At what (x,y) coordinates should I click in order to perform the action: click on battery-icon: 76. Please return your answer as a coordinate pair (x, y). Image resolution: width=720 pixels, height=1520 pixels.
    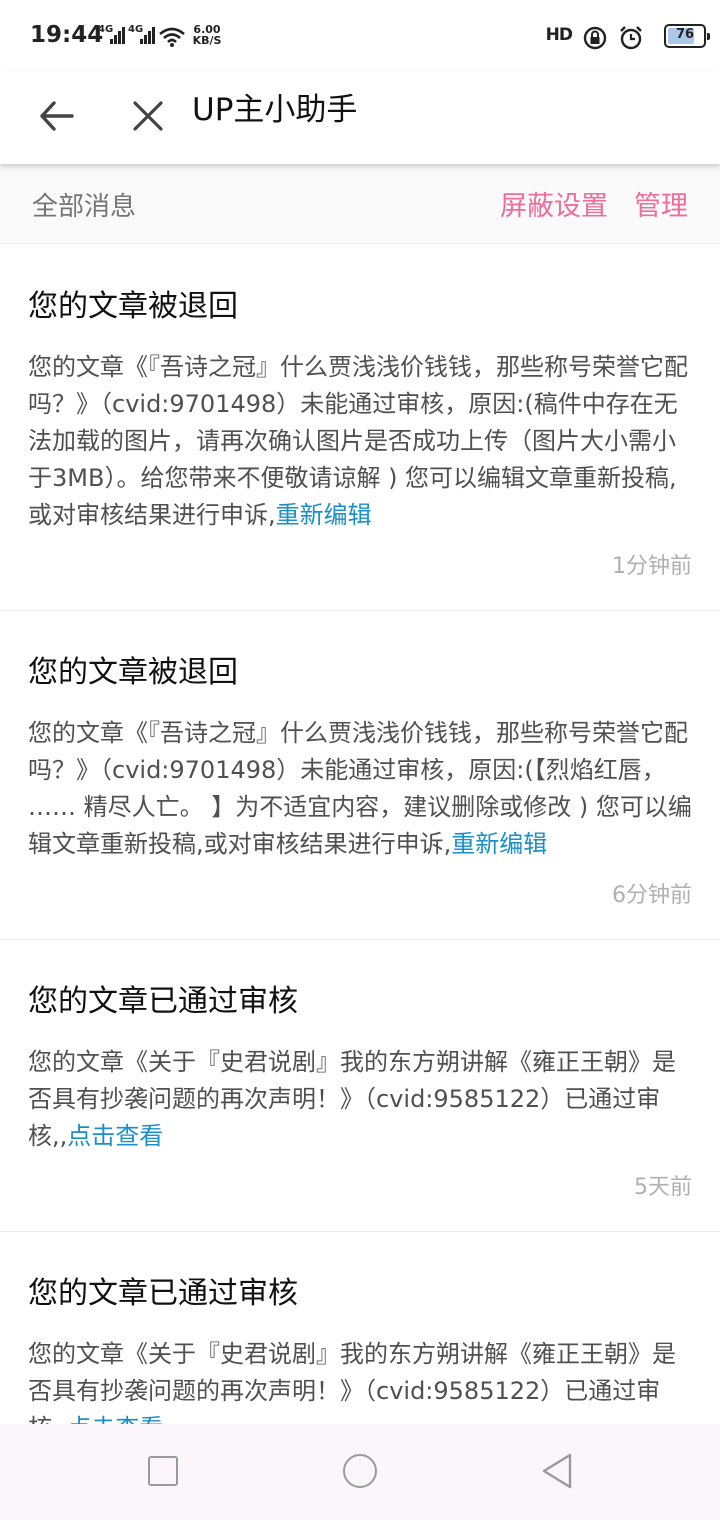
    Looking at the image, I should click on (687, 36).